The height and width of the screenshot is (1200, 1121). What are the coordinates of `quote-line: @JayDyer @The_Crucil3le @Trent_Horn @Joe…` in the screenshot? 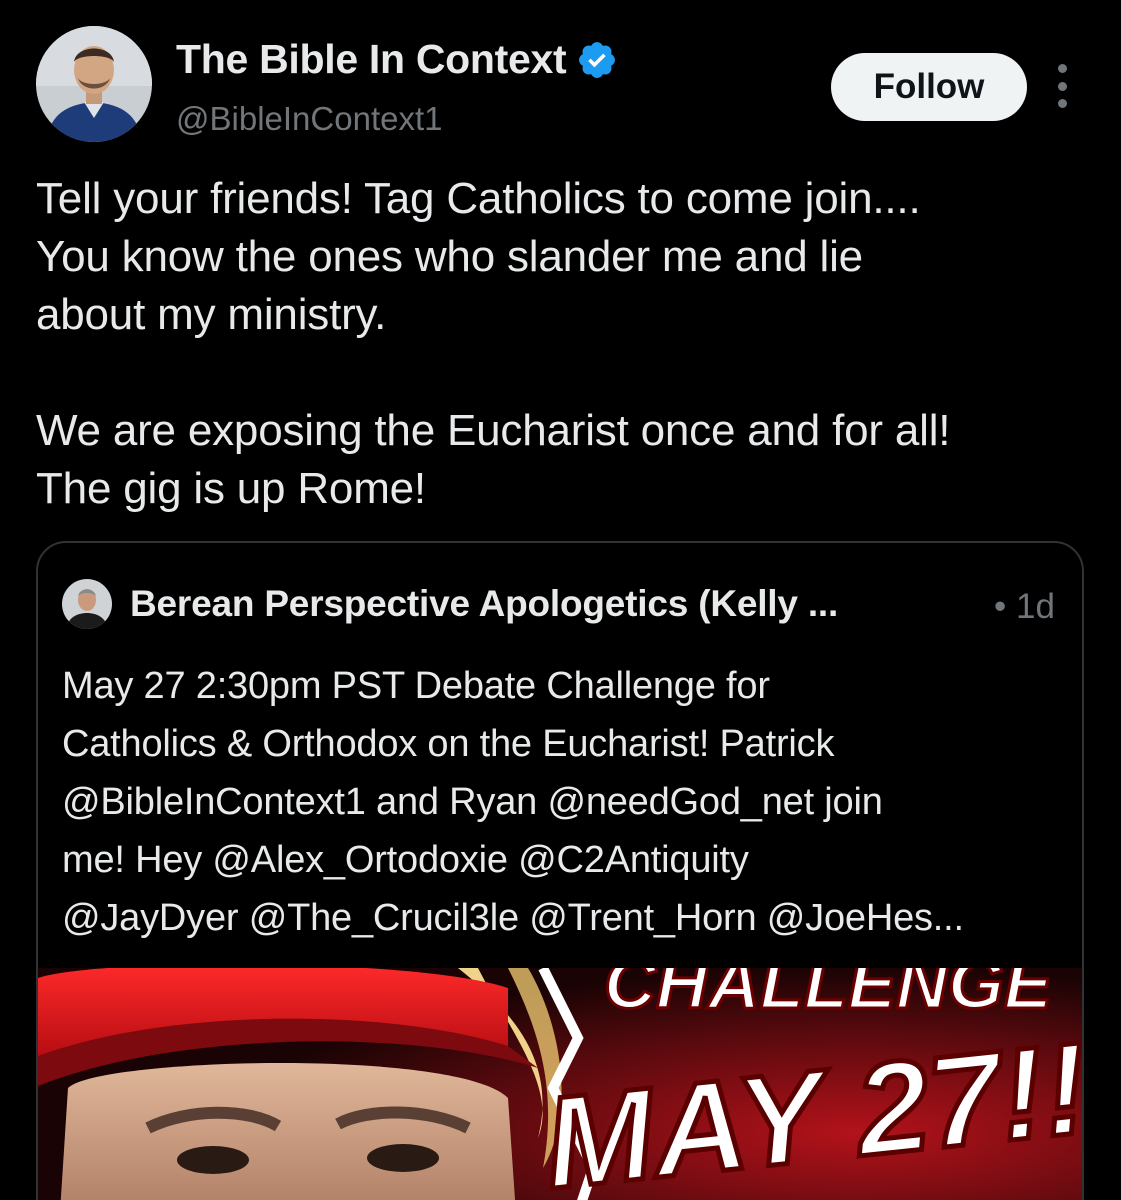 It's located at (513, 918).